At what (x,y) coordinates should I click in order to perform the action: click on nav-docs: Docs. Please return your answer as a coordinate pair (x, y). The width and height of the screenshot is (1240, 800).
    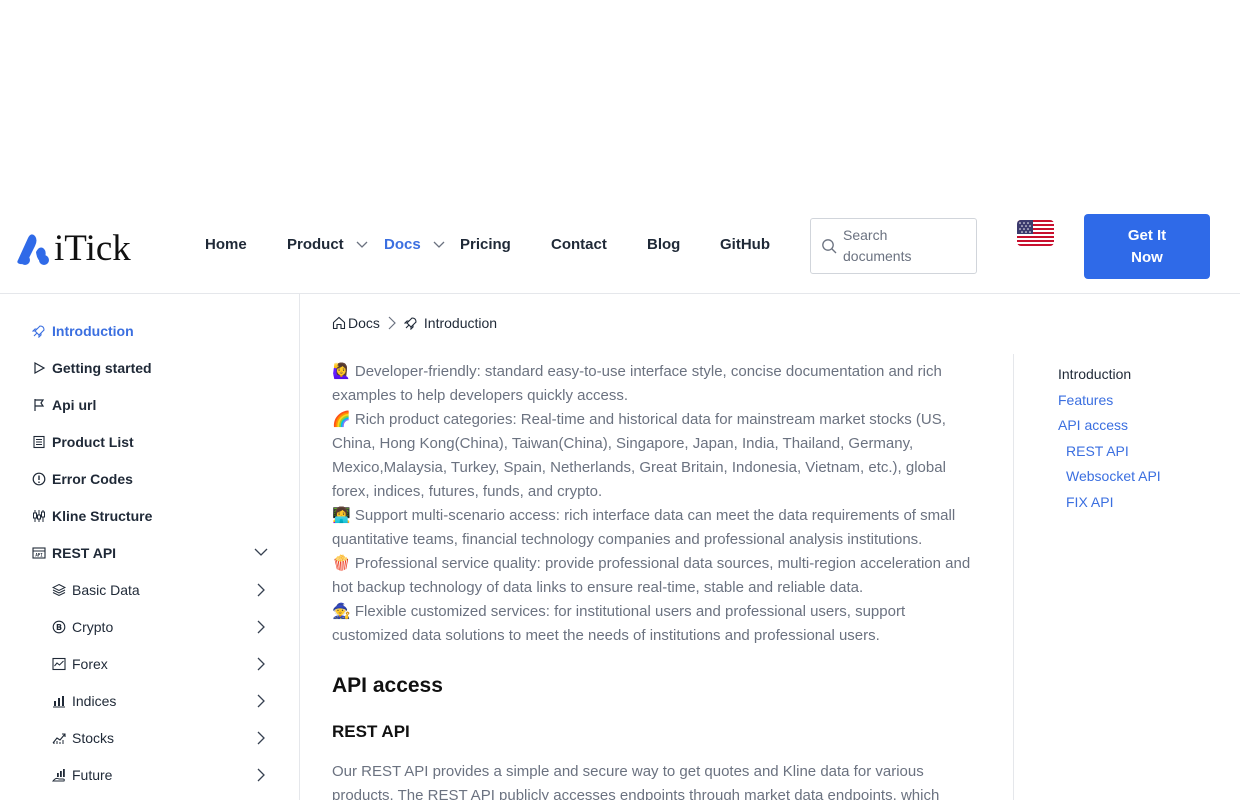
    Looking at the image, I should click on (414, 244).